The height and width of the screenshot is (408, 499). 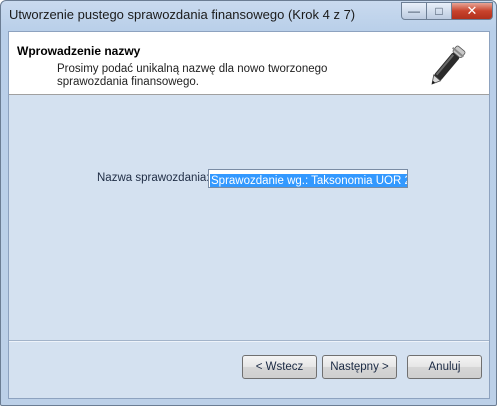 I want to click on close-button: ✕, so click(x=472, y=11).